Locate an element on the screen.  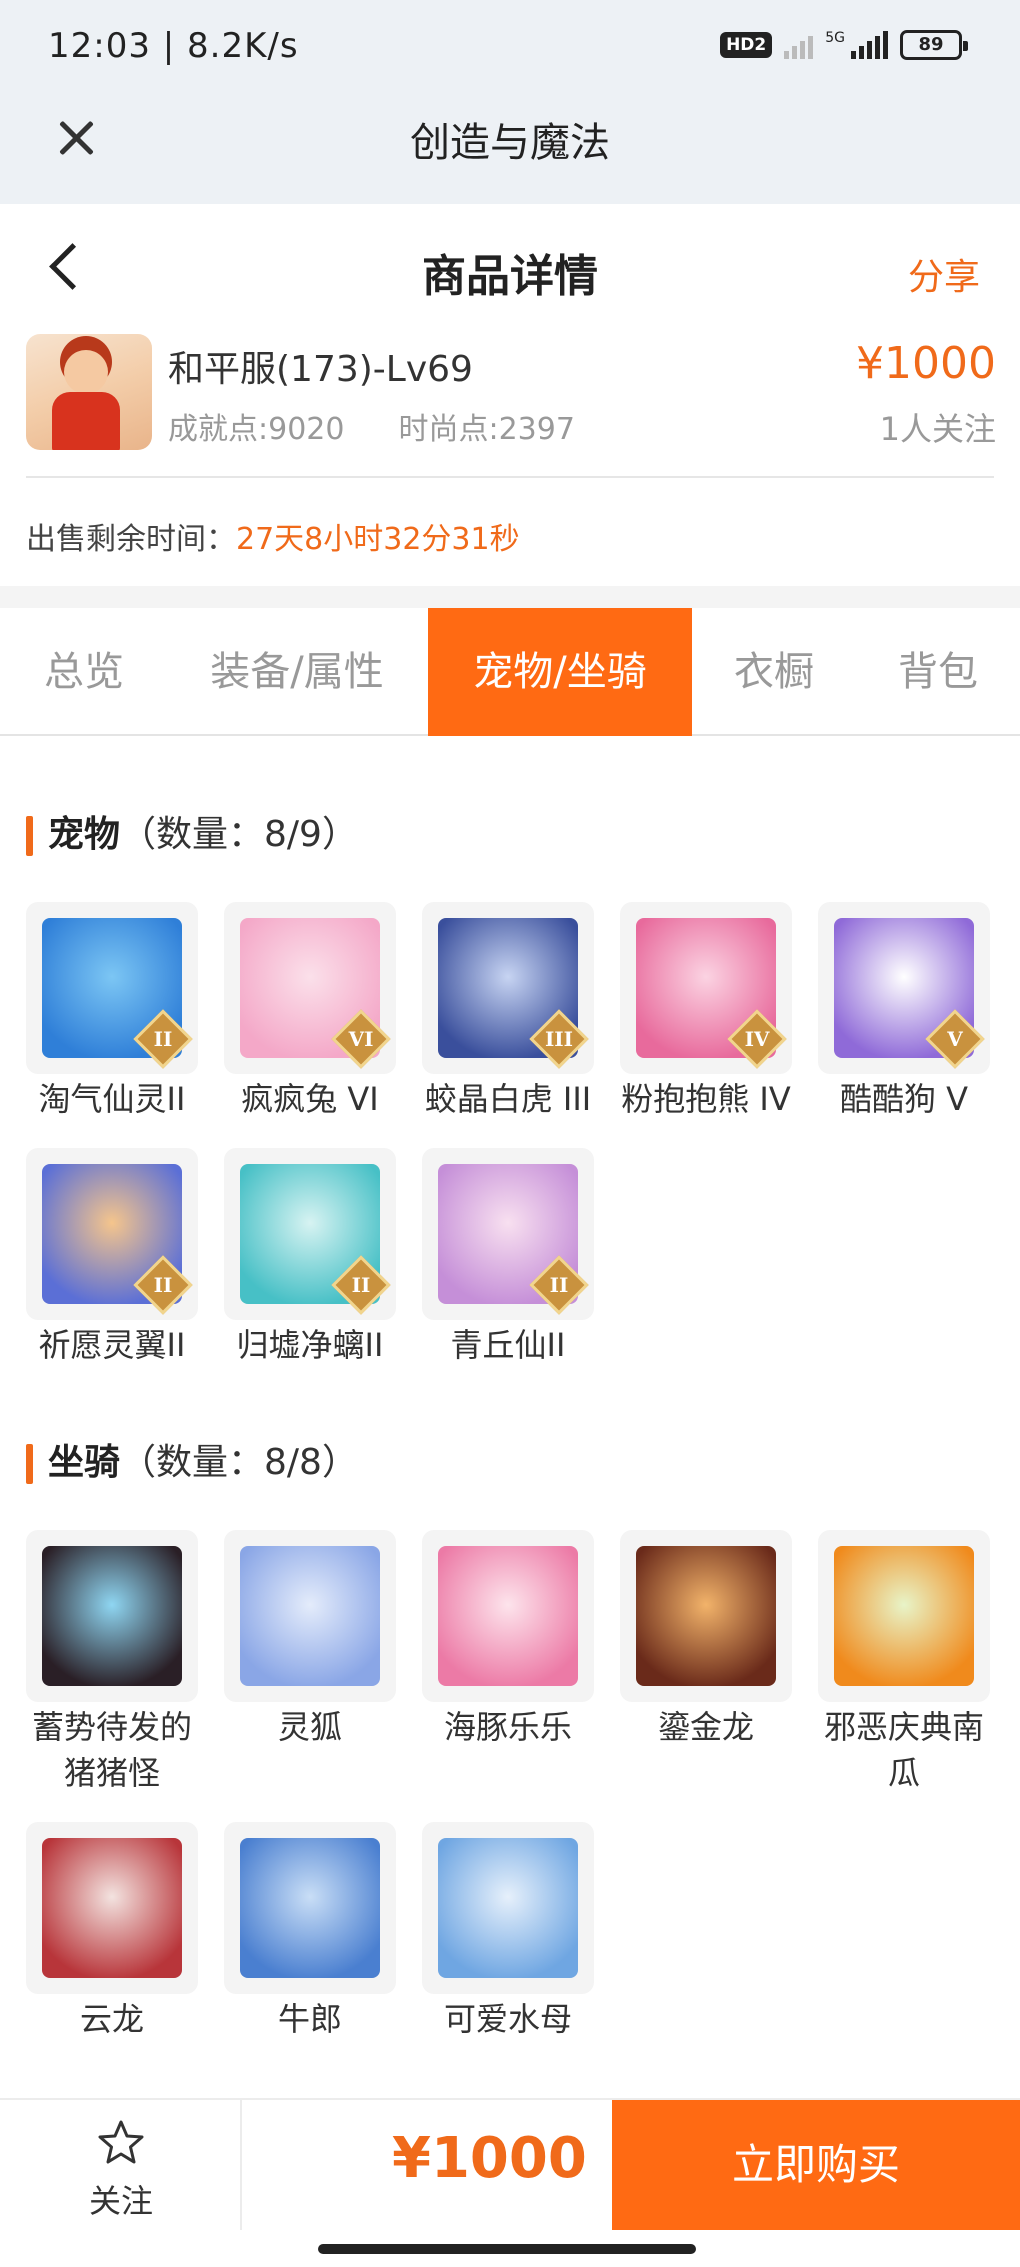
pet-card: VI is located at coordinates (310, 988).